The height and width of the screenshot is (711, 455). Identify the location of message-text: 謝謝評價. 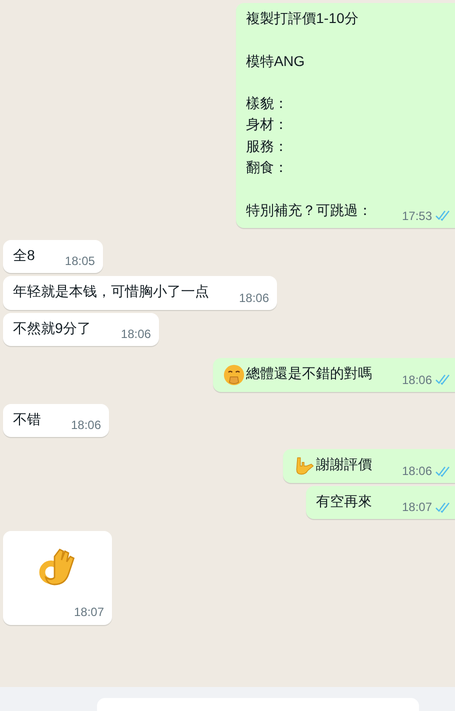
(344, 466).